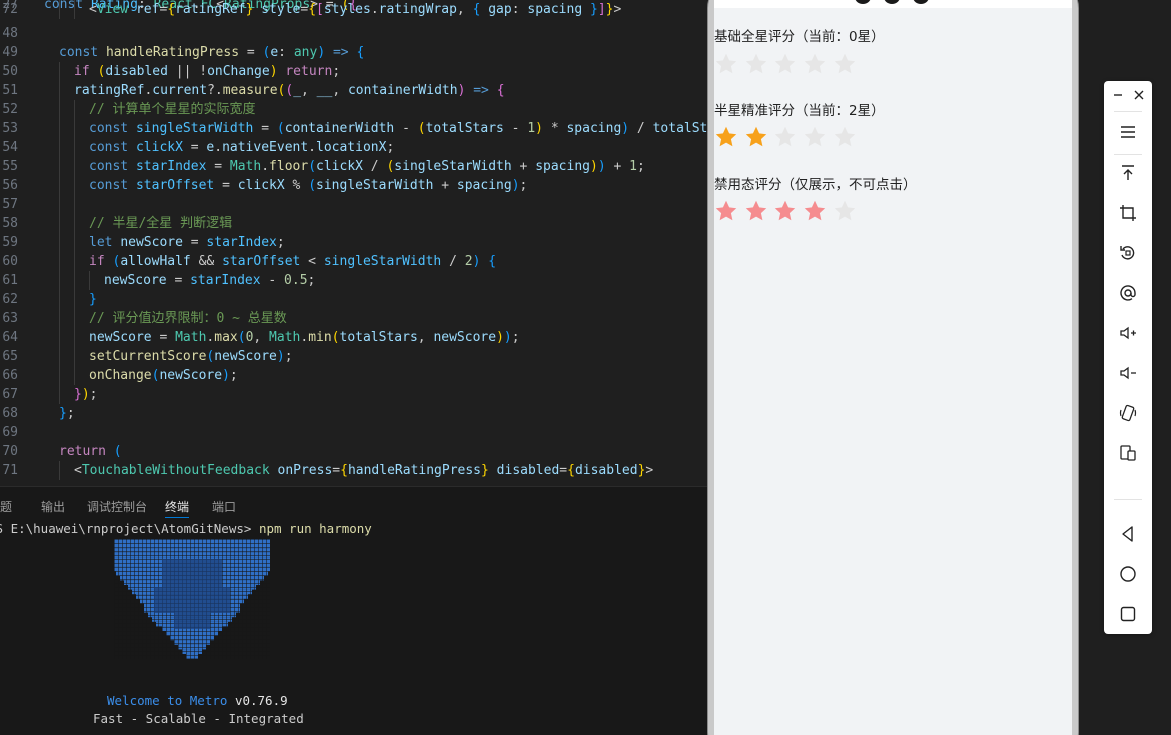 The image size is (1171, 735). Describe the element at coordinates (356, 318) in the screenshot. I see `code-line: 63 // 评分值边界限制：0 ~ 总星数` at that location.